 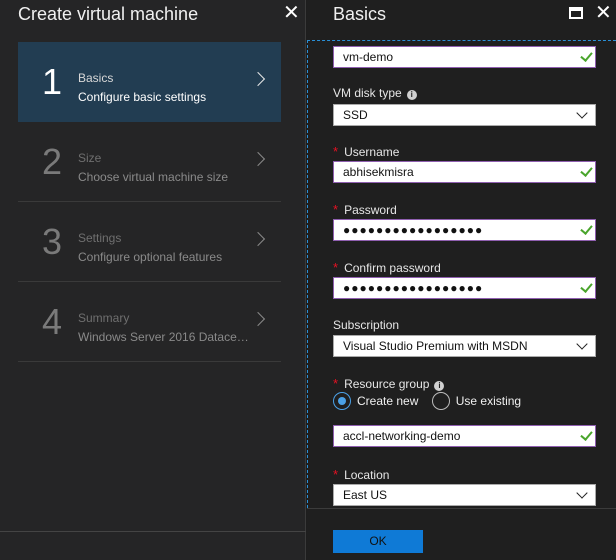 I want to click on step-number: 4, so click(x=52, y=321).